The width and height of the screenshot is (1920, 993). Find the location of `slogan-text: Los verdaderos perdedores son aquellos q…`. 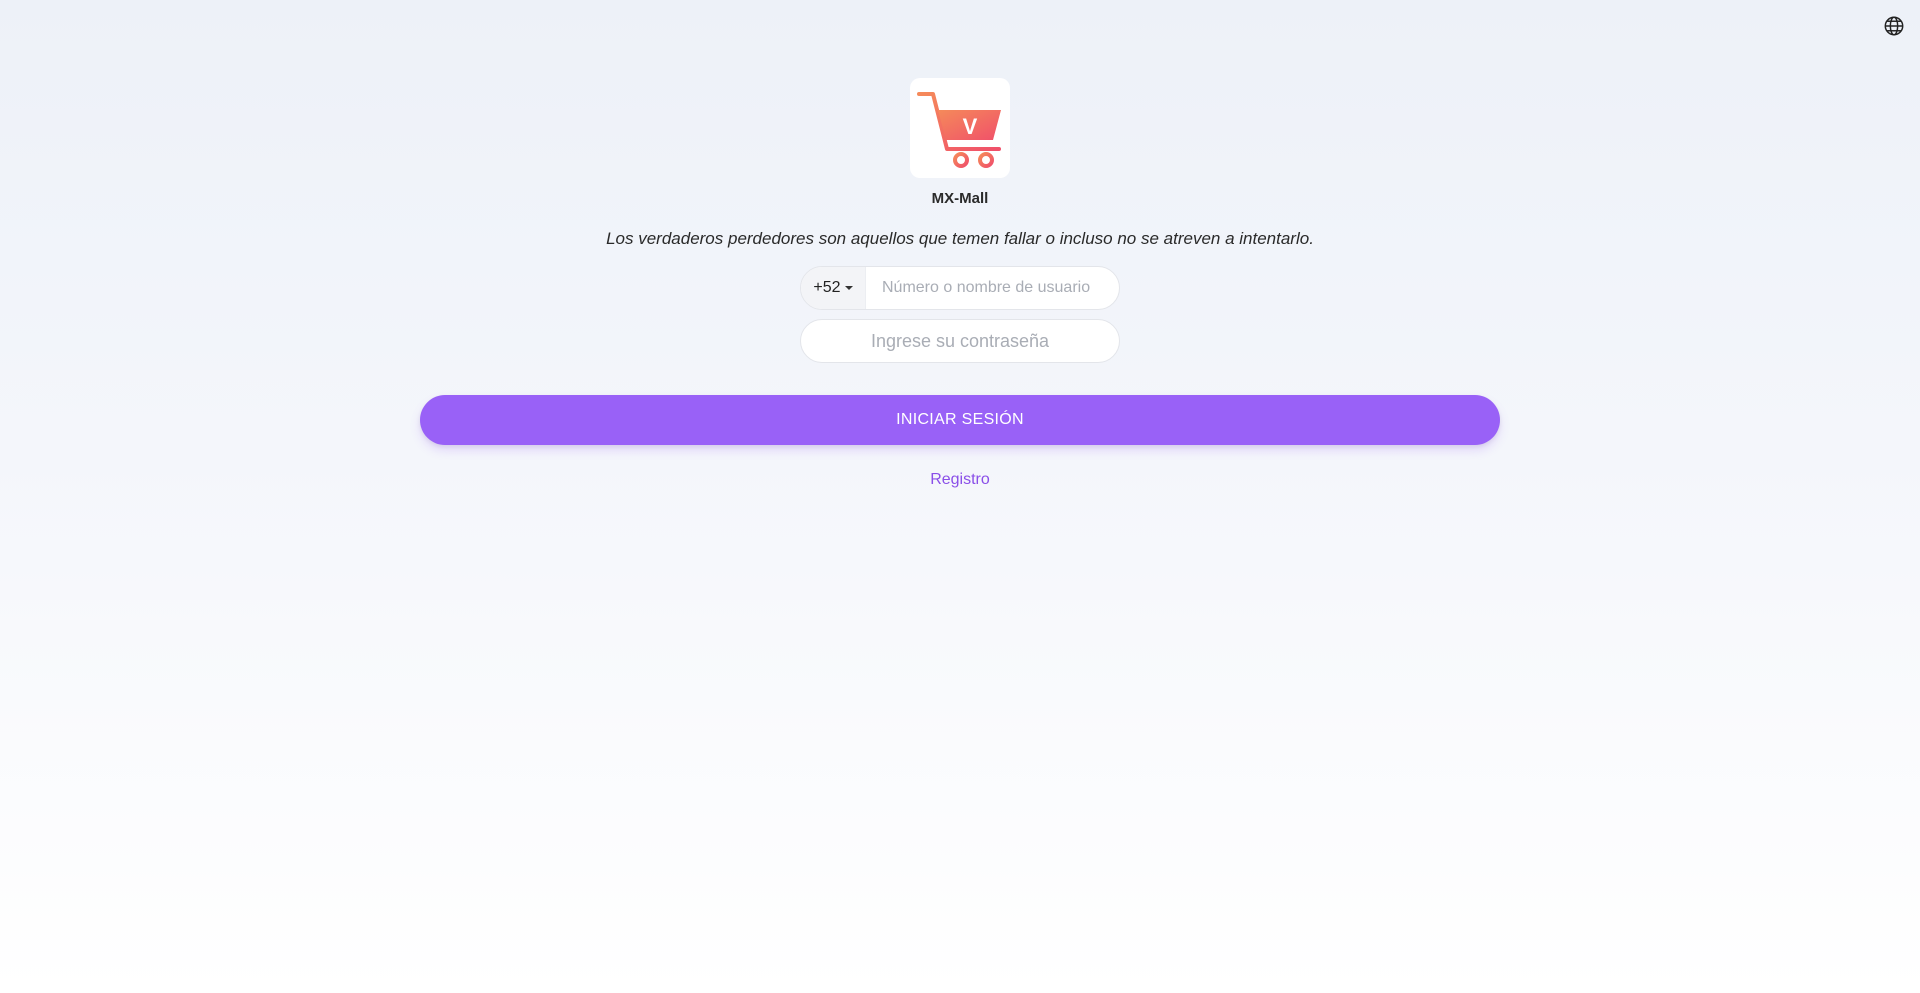

slogan-text: Los verdaderos perdedores son aquellos q… is located at coordinates (960, 238).